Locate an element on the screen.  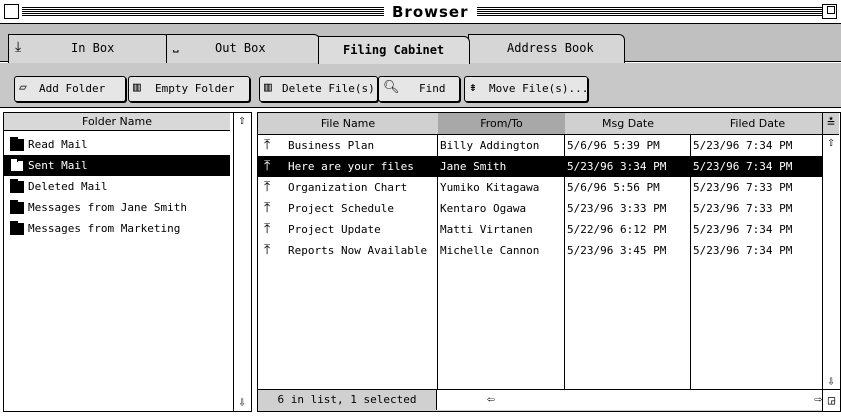
inbox-arrow-icon: ⤓ is located at coordinates (18, 47).